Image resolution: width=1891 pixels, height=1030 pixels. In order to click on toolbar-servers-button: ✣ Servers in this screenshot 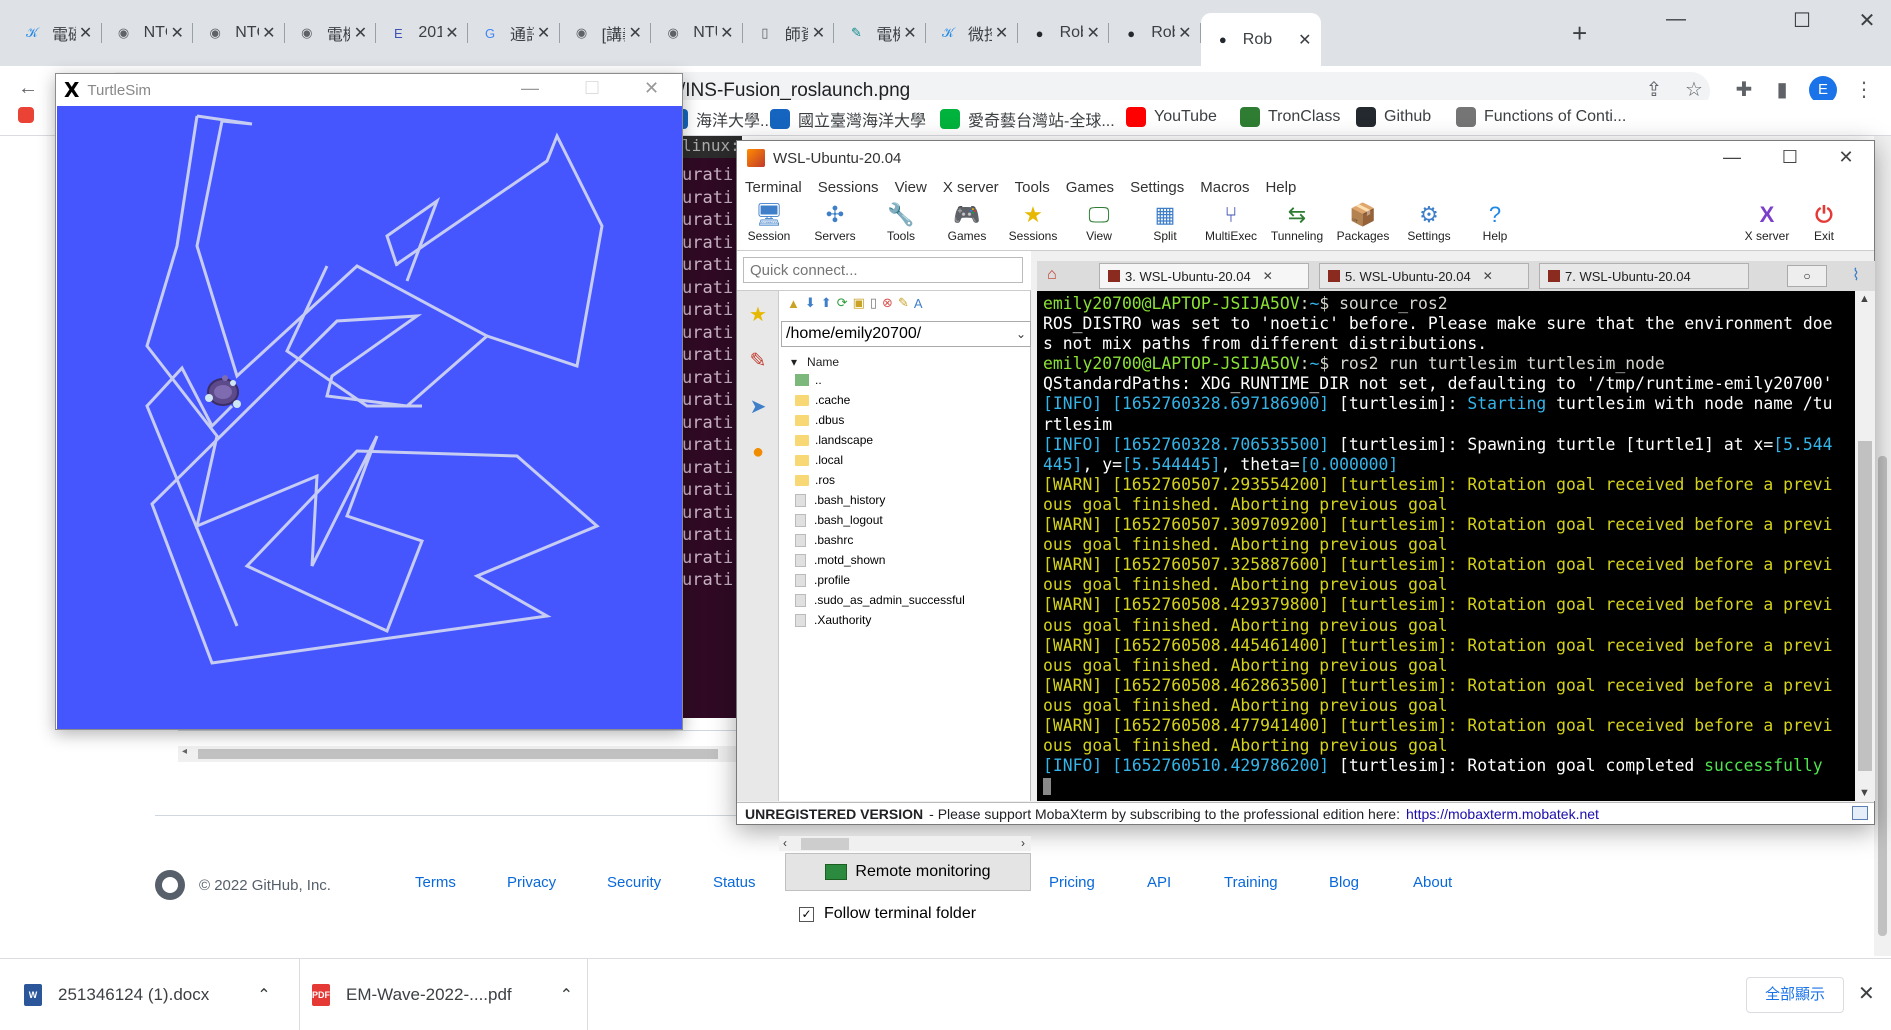, I will do `click(835, 222)`.